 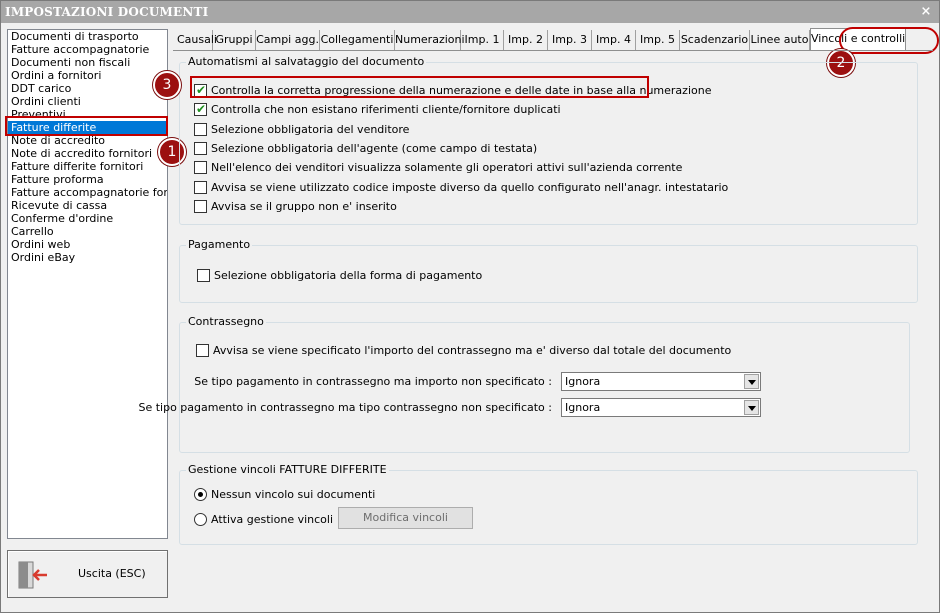 What do you see at coordinates (288, 40) in the screenshot?
I see `tab-campi-agg-: Campi agg.` at bounding box center [288, 40].